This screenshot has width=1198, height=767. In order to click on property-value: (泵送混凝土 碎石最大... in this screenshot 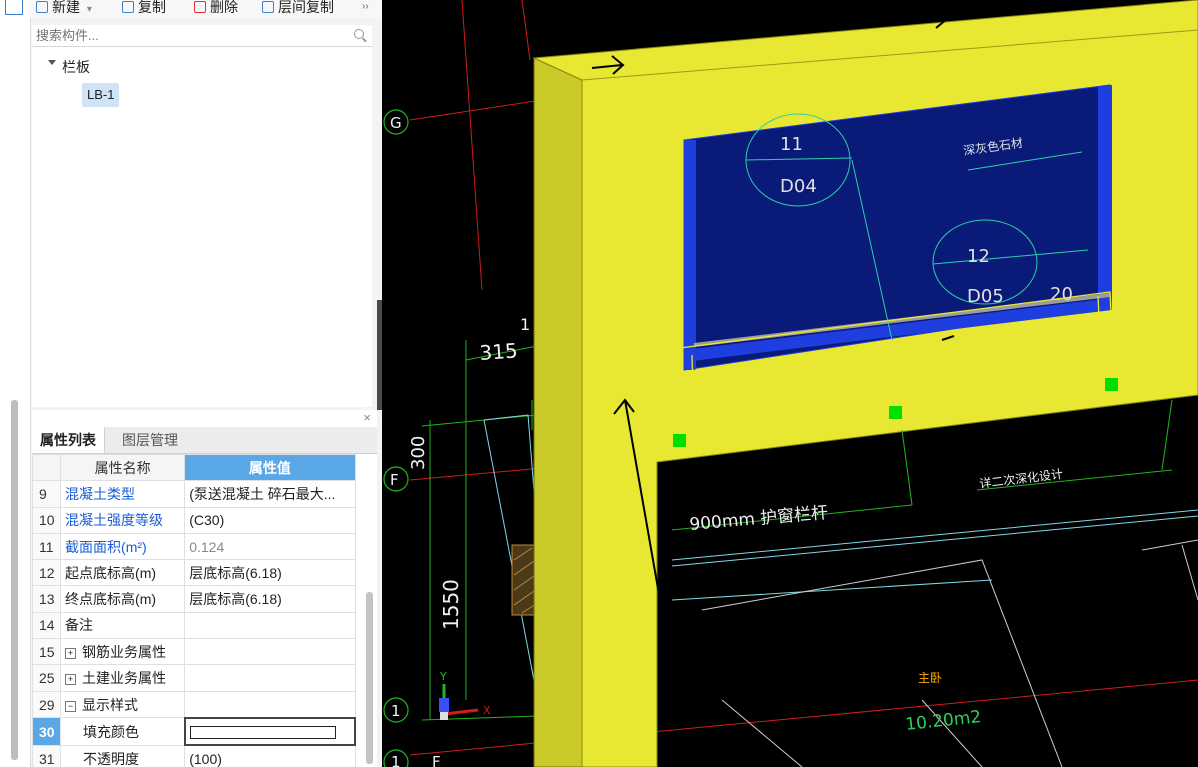, I will do `click(270, 494)`.